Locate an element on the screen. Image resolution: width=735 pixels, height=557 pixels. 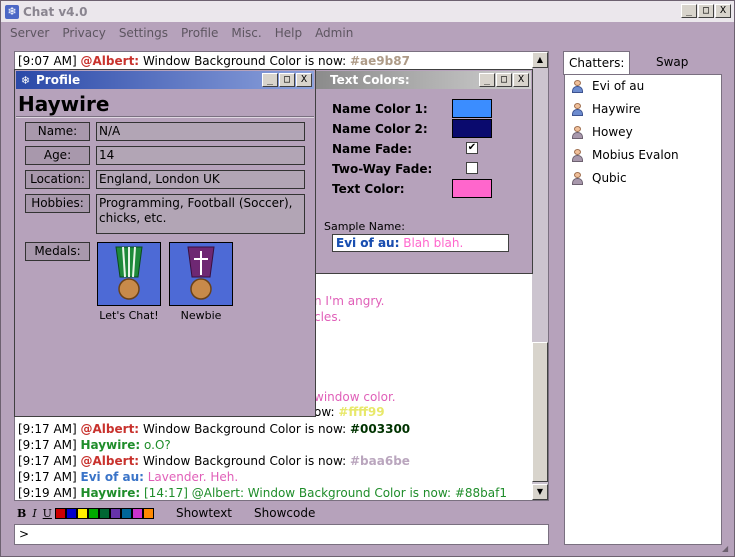
sample-text: Blah blah. is located at coordinates (433, 243).